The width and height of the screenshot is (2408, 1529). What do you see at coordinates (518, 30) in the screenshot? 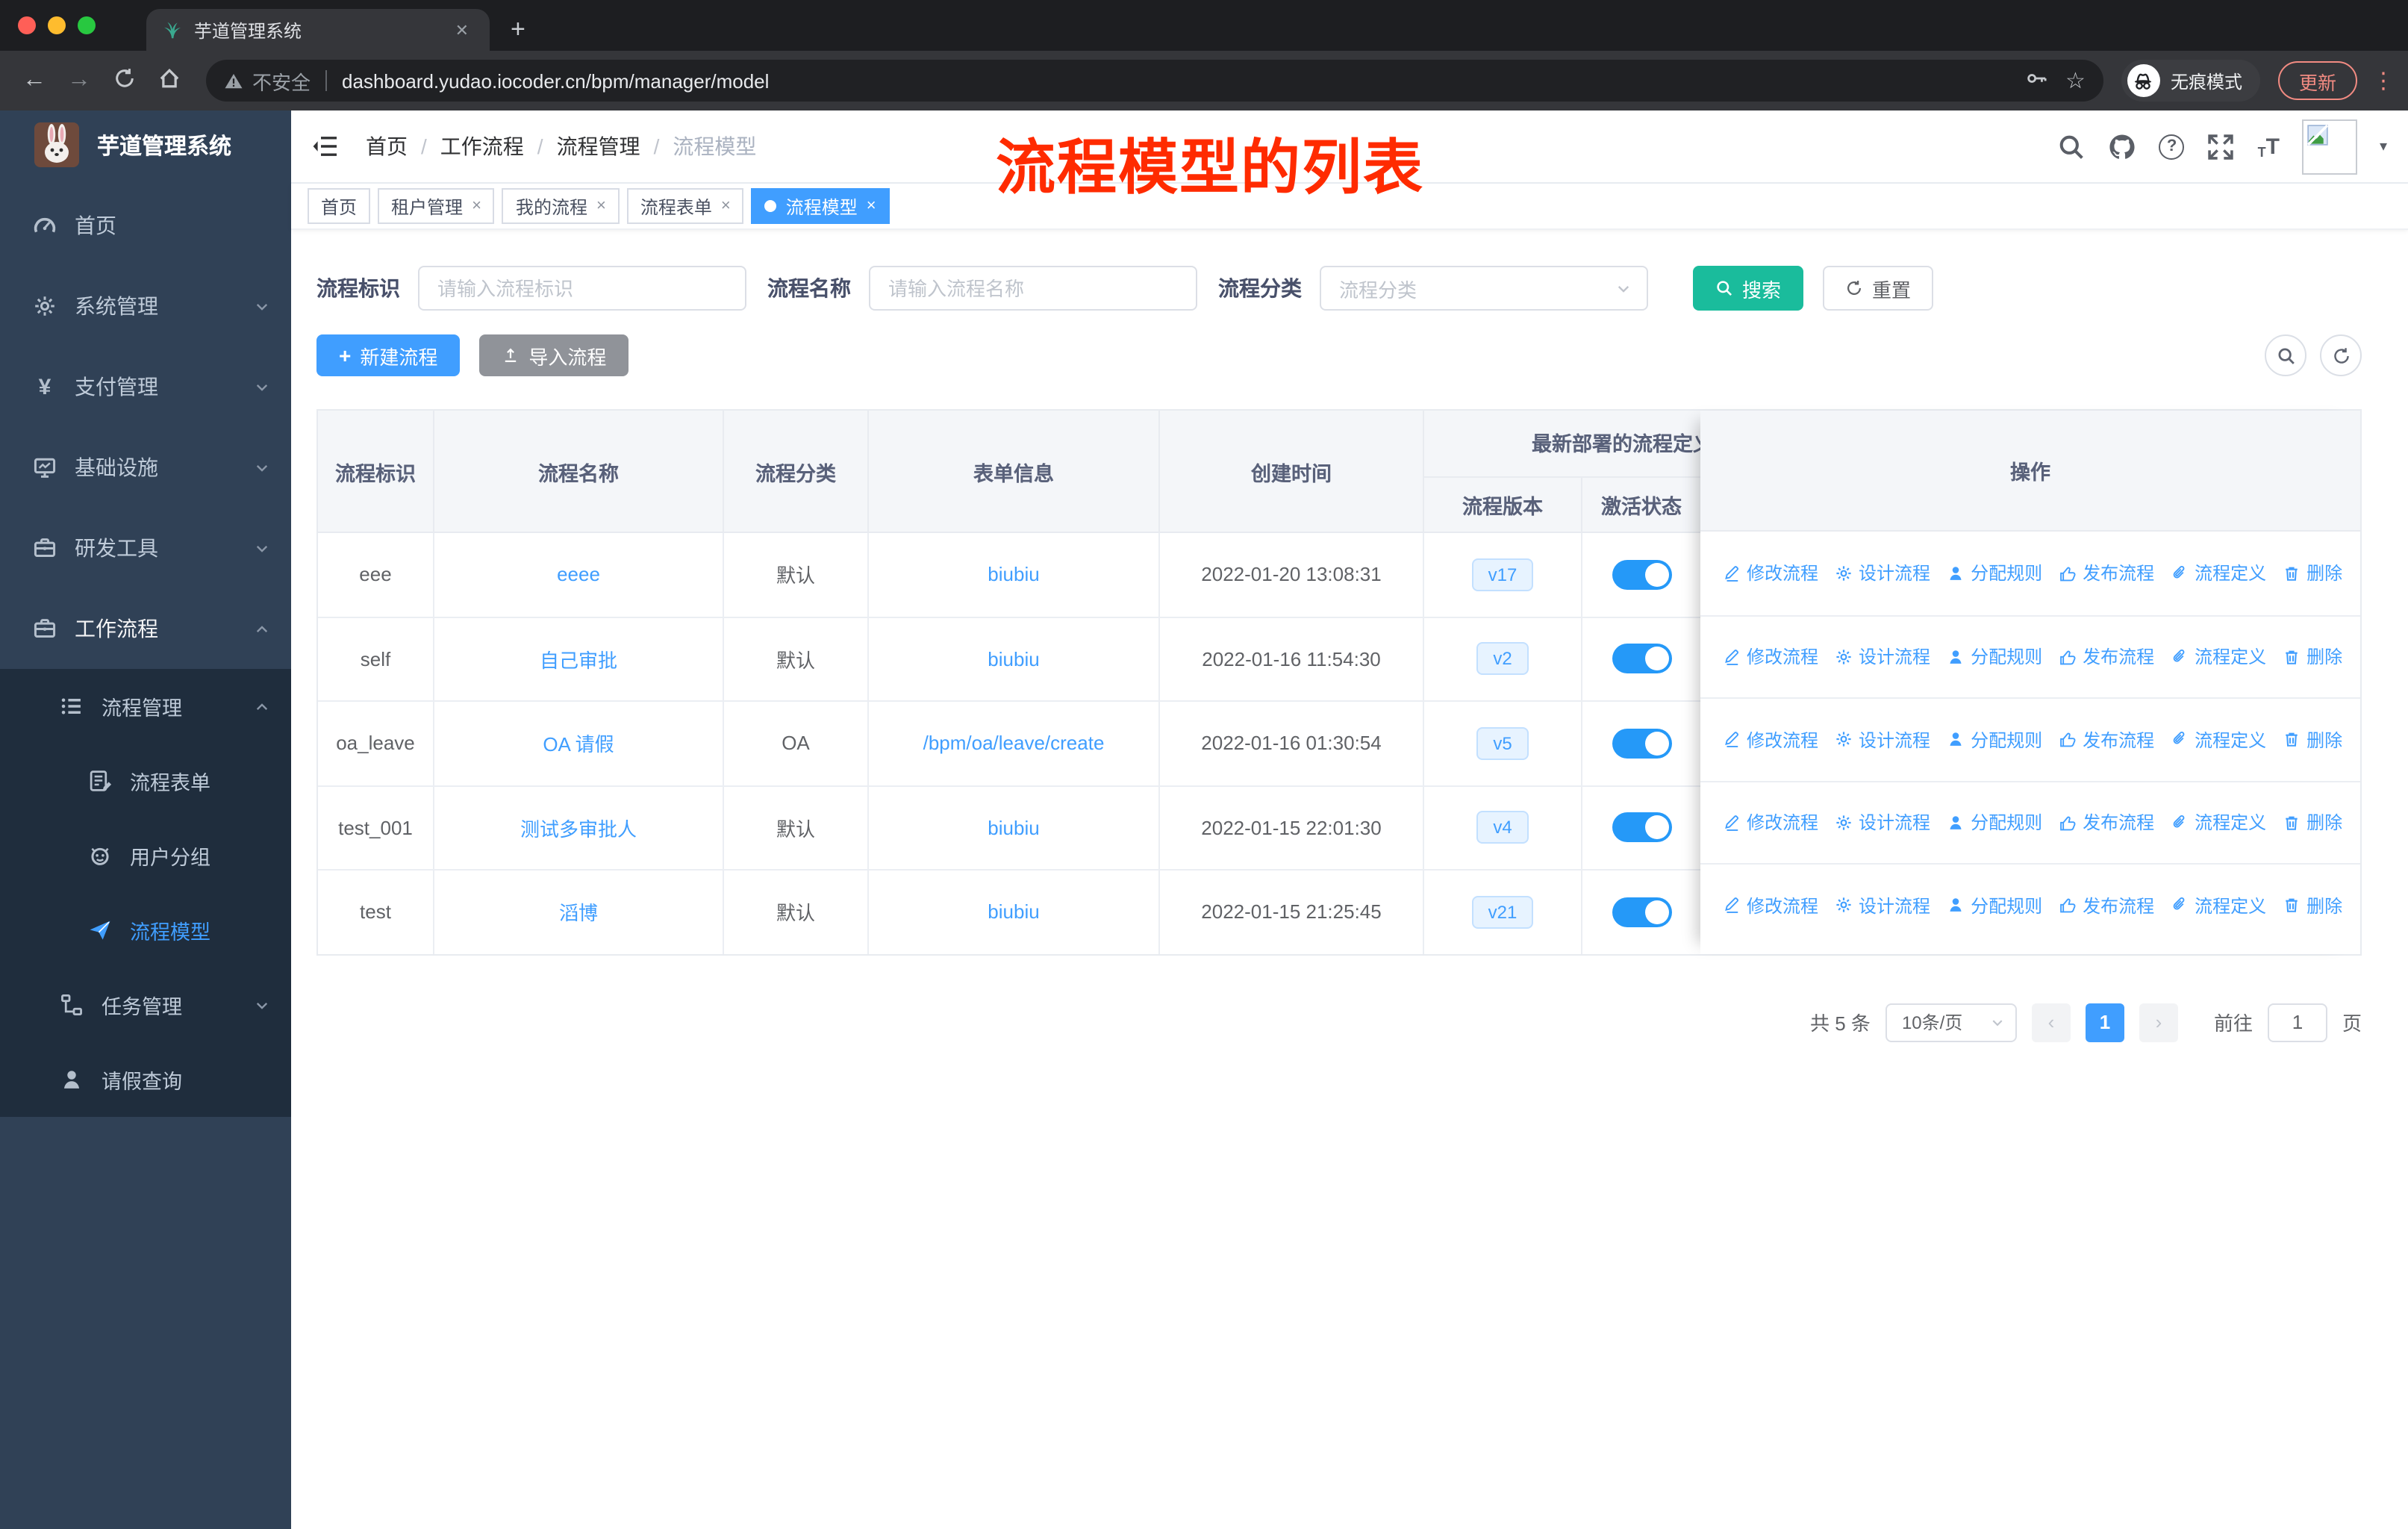
I see `new-tab-button: +` at bounding box center [518, 30].